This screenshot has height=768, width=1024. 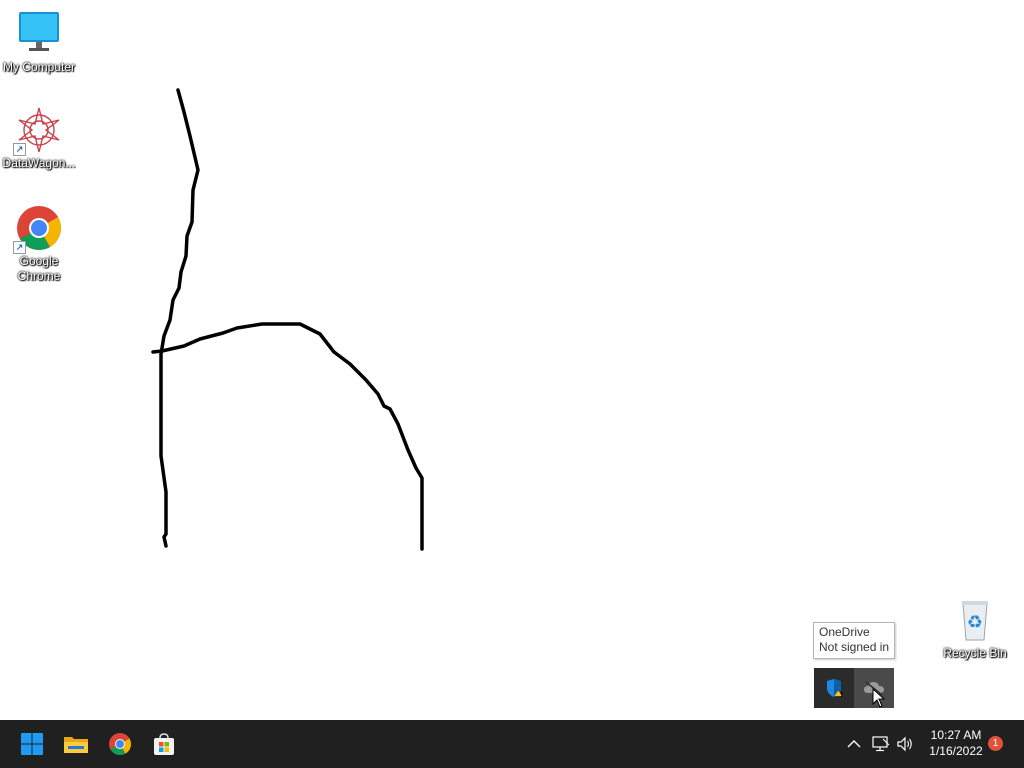 I want to click on network-icon, so click(x=881, y=744).